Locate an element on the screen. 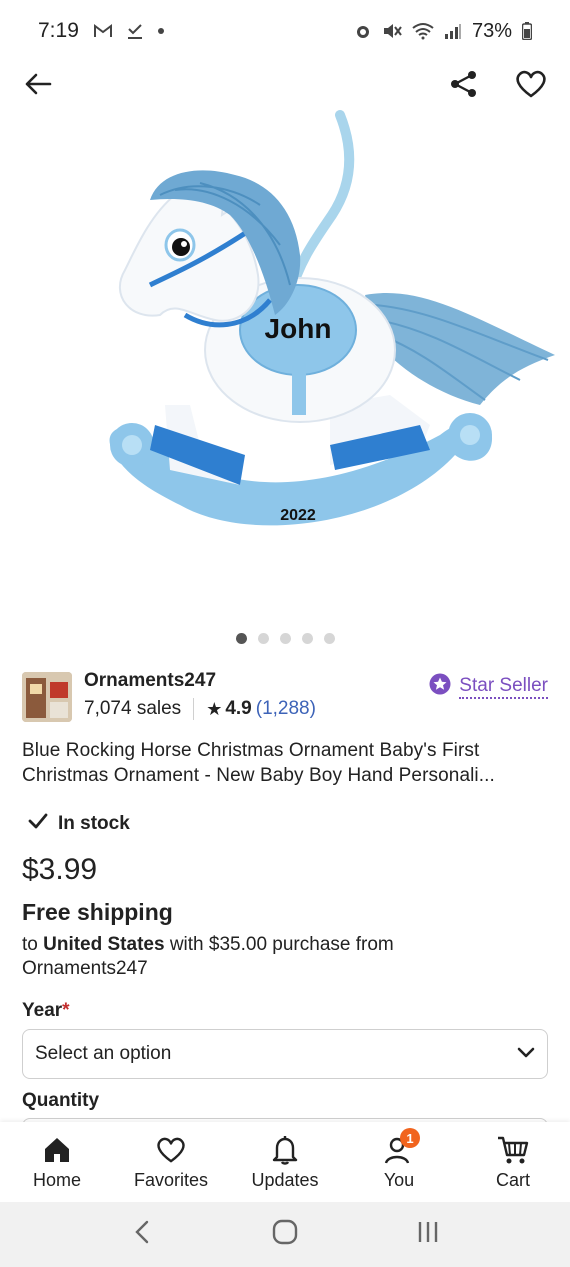  nav-you-label: You is located at coordinates (399, 1180).